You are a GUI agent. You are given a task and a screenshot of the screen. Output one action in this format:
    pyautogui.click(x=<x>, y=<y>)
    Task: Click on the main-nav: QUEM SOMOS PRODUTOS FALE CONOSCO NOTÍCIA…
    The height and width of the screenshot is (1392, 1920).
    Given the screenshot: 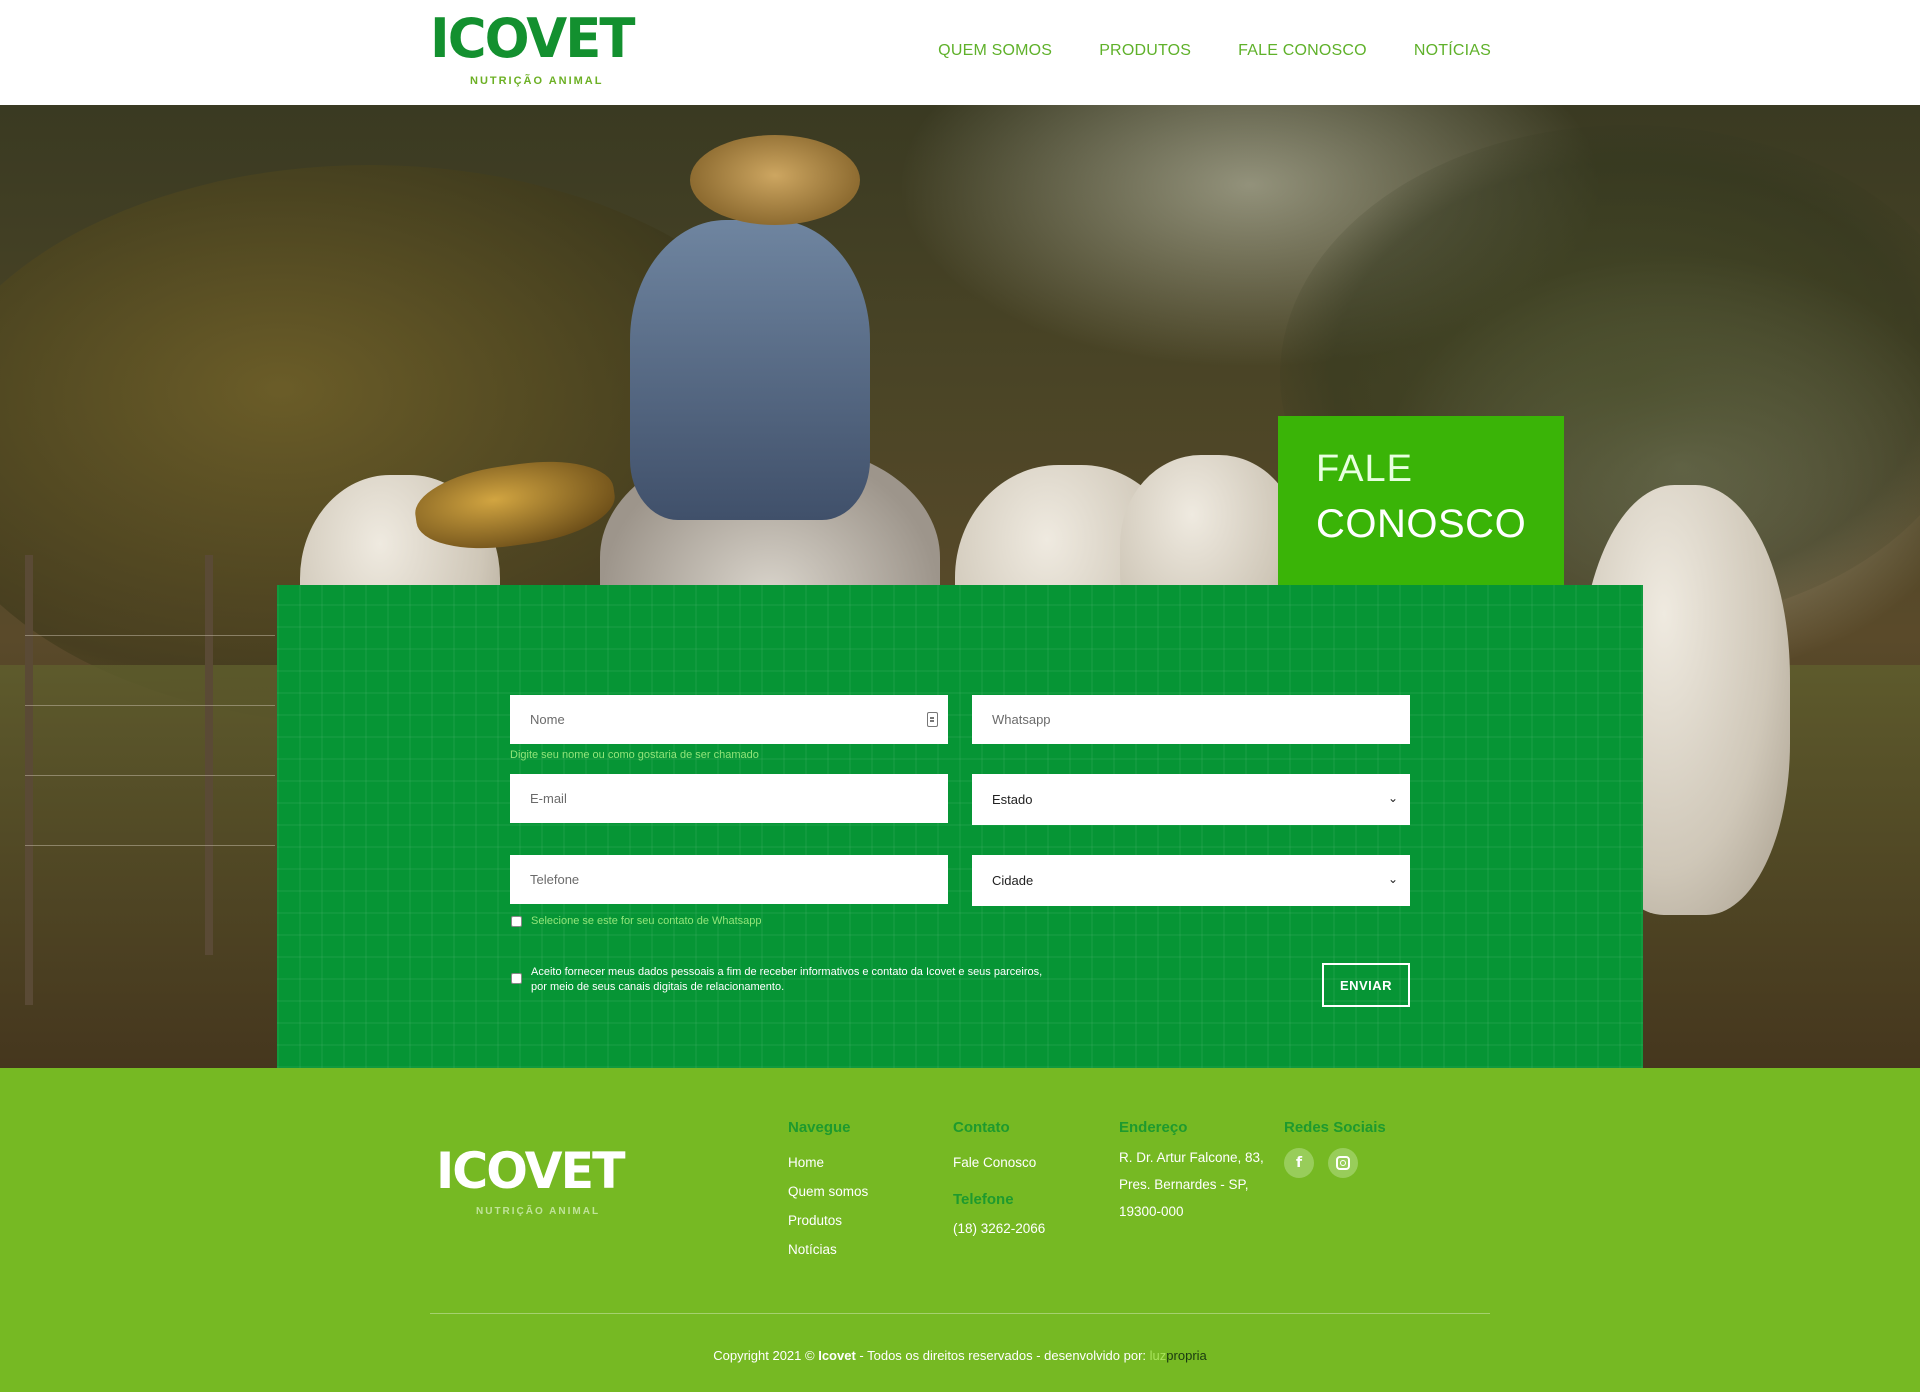 What is the action you would take?
    pyautogui.click(x=1214, y=51)
    